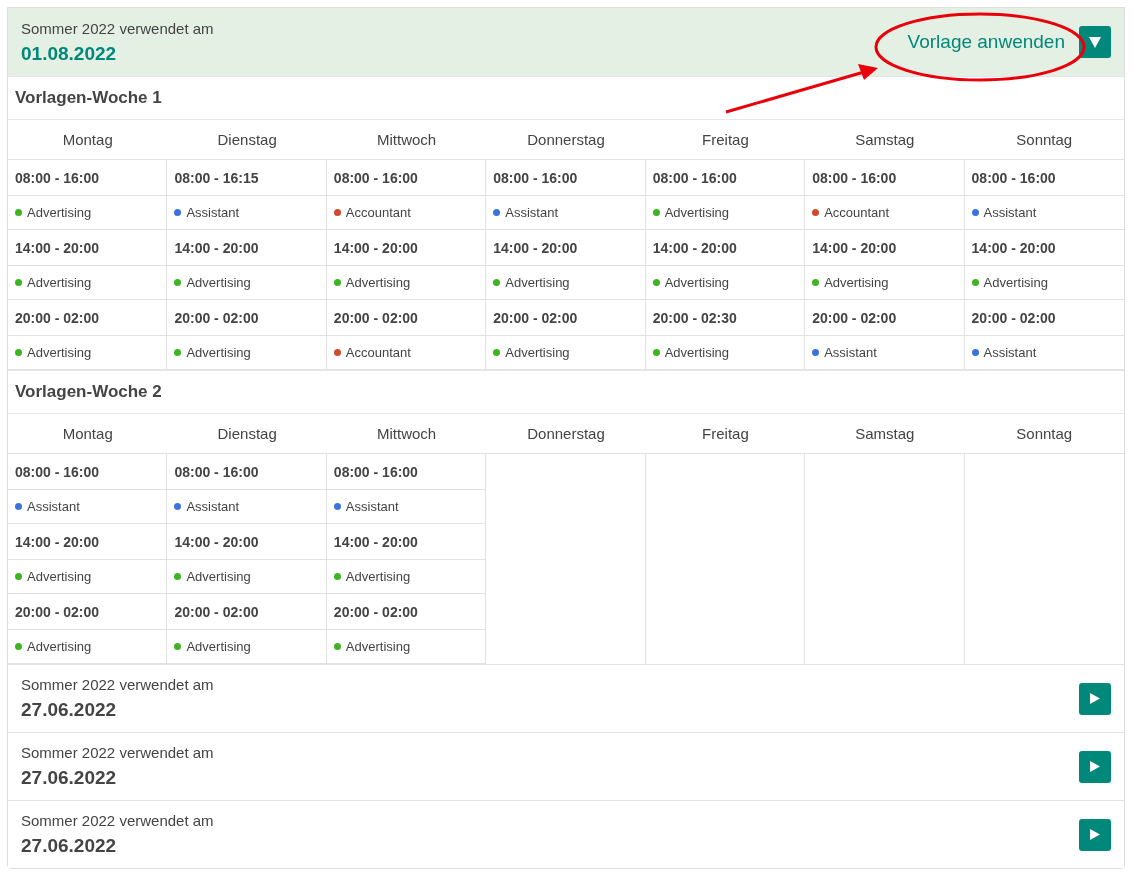  What do you see at coordinates (566, 97) in the screenshot?
I see `week-title: Vorlagen-Woche 1` at bounding box center [566, 97].